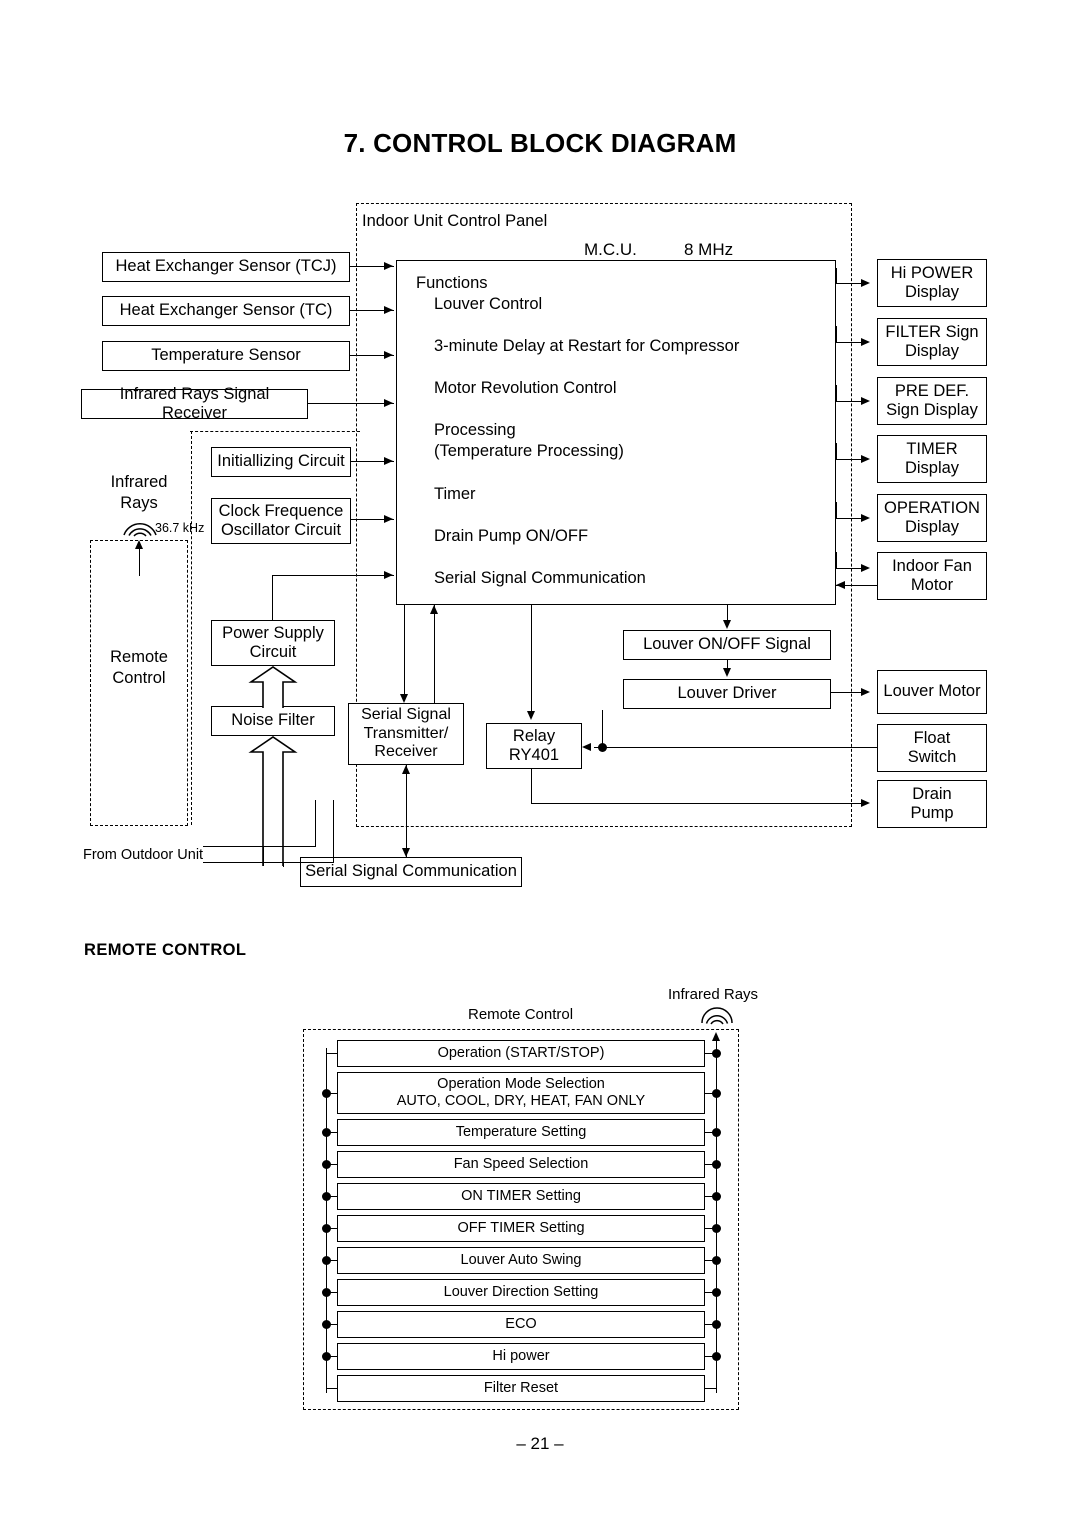  What do you see at coordinates (932, 793) in the screenshot?
I see `output-label-line1: Drain` at bounding box center [932, 793].